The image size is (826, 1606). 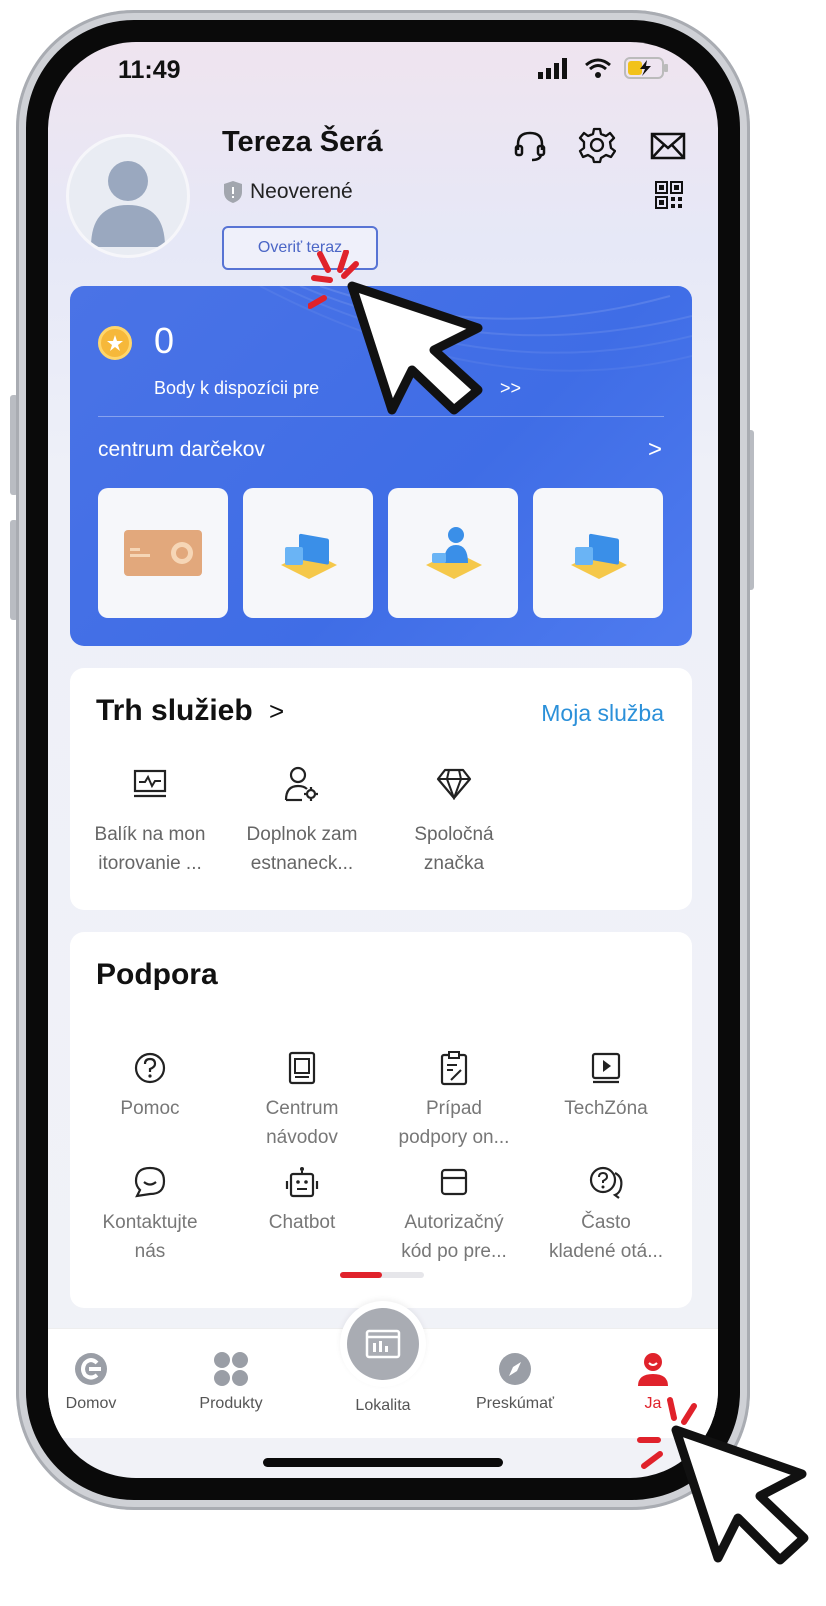 What do you see at coordinates (653, 1369) in the screenshot?
I see `person-icon` at bounding box center [653, 1369].